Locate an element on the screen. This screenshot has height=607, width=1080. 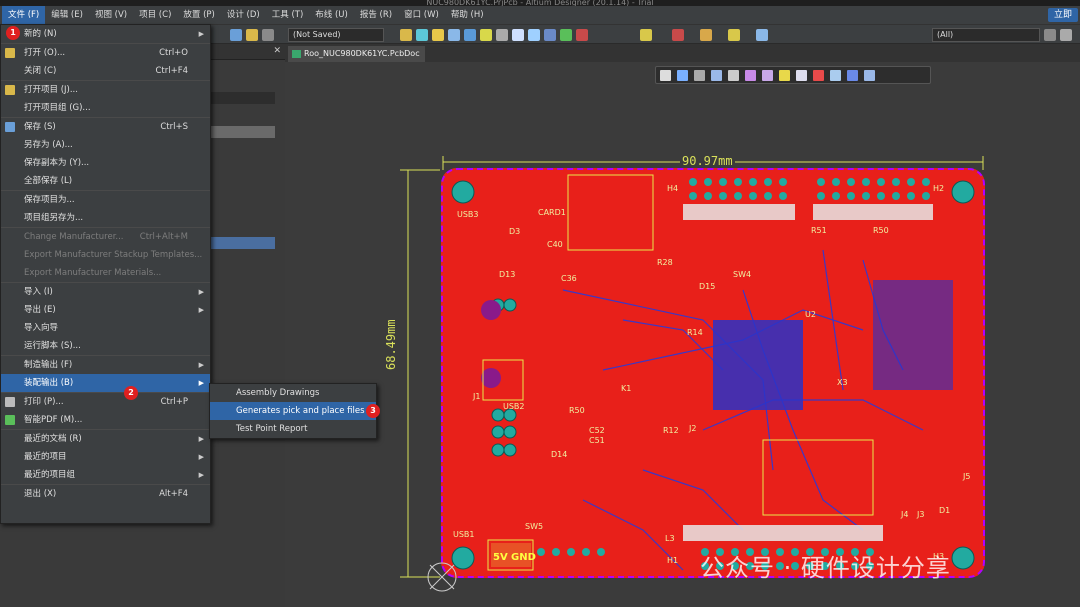
text-icon is located at coordinates (454, 35).